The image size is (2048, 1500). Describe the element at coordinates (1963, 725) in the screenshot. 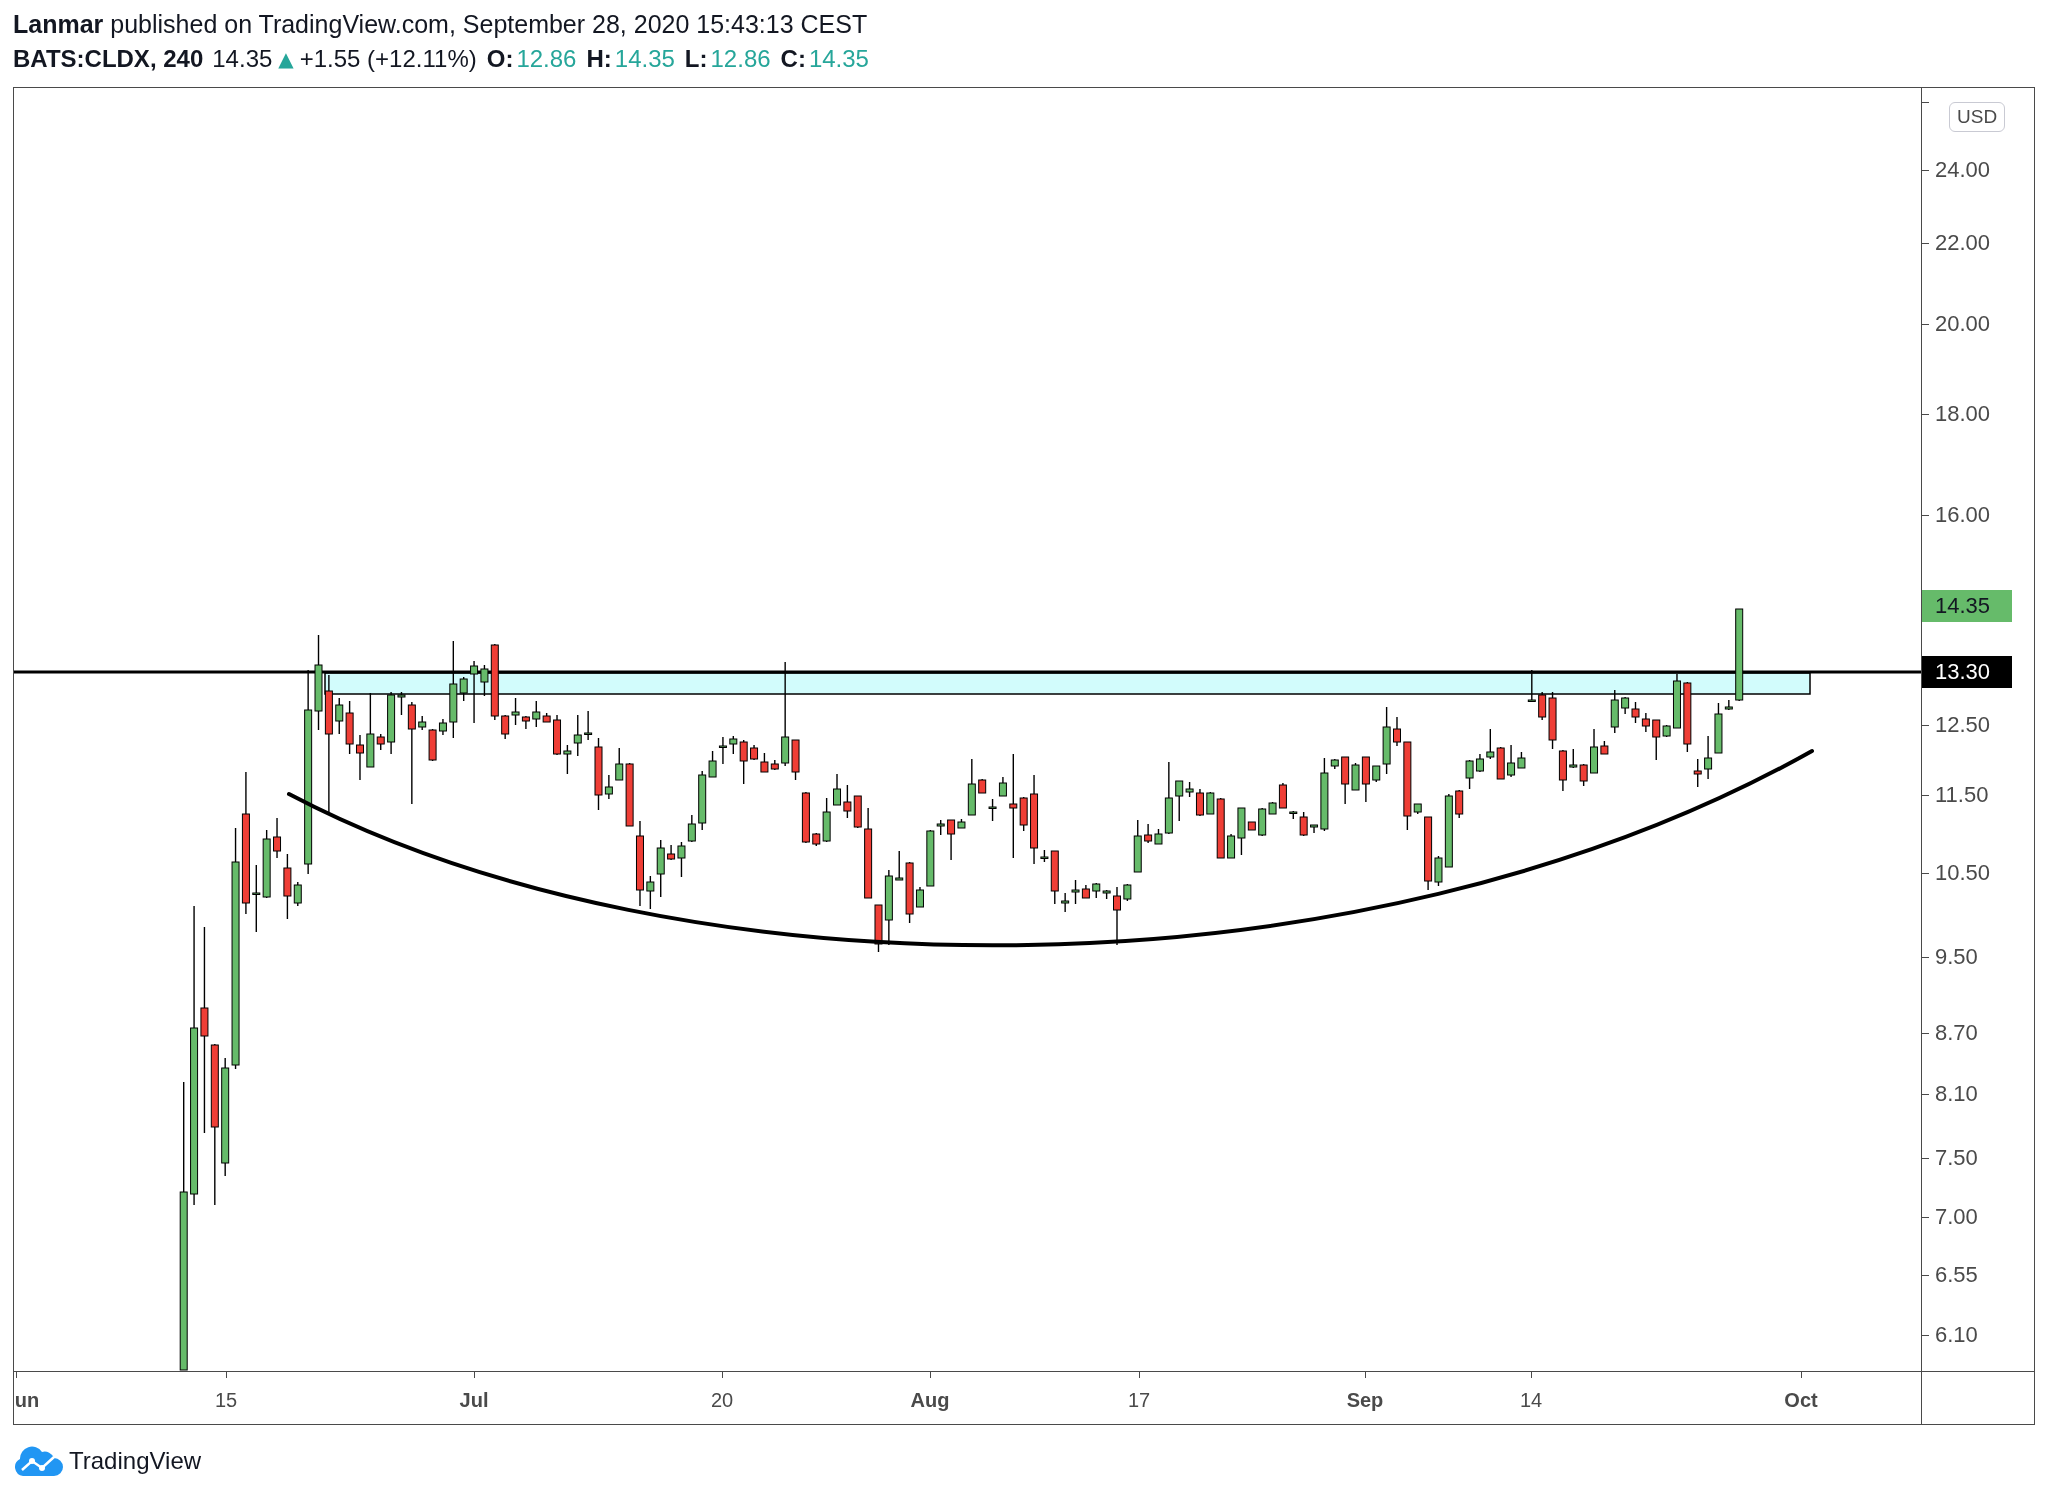

I see `price-axis-label: 12.50` at that location.